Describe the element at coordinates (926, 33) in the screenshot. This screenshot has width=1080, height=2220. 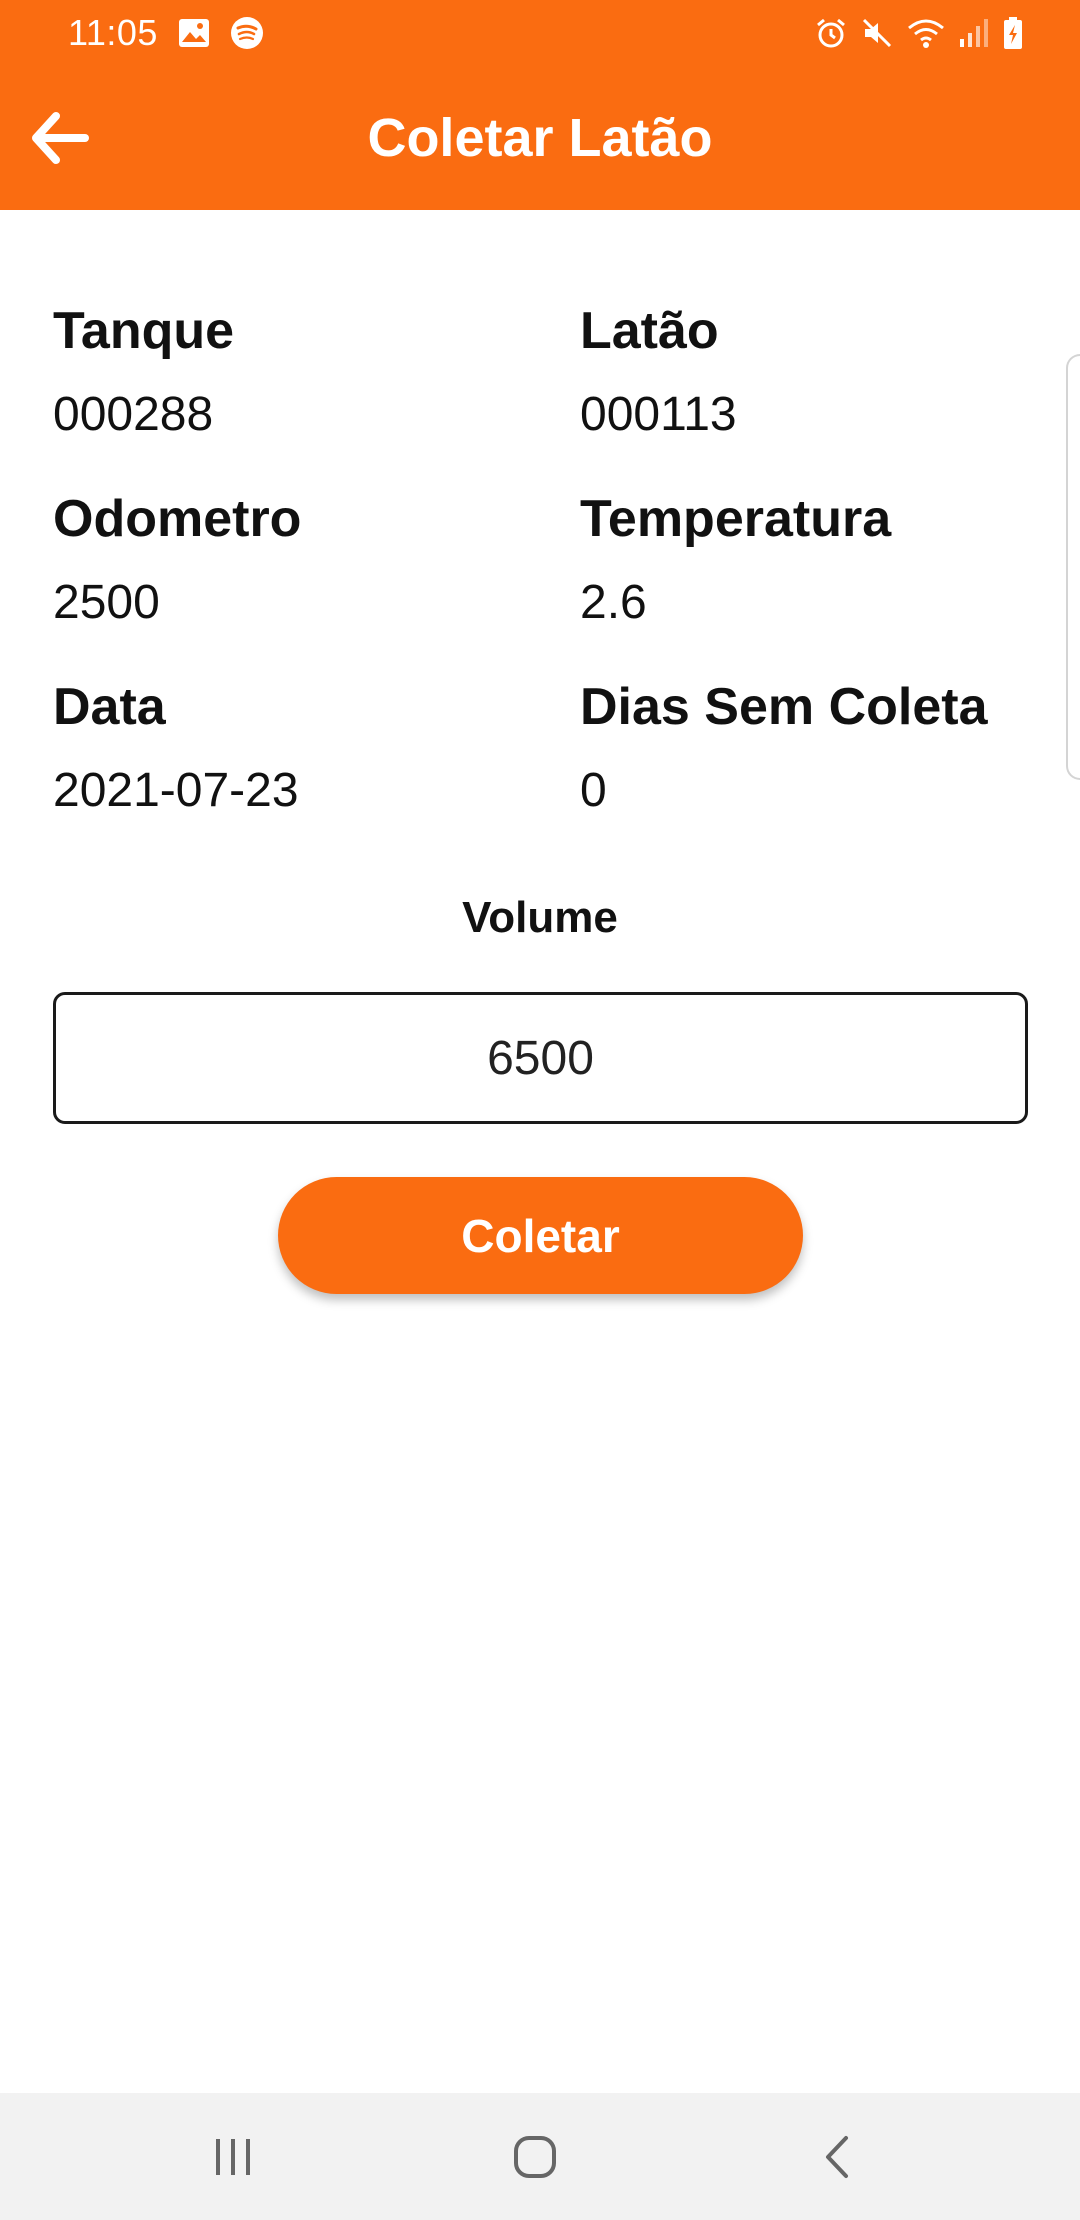
I see `wifi-icon` at that location.